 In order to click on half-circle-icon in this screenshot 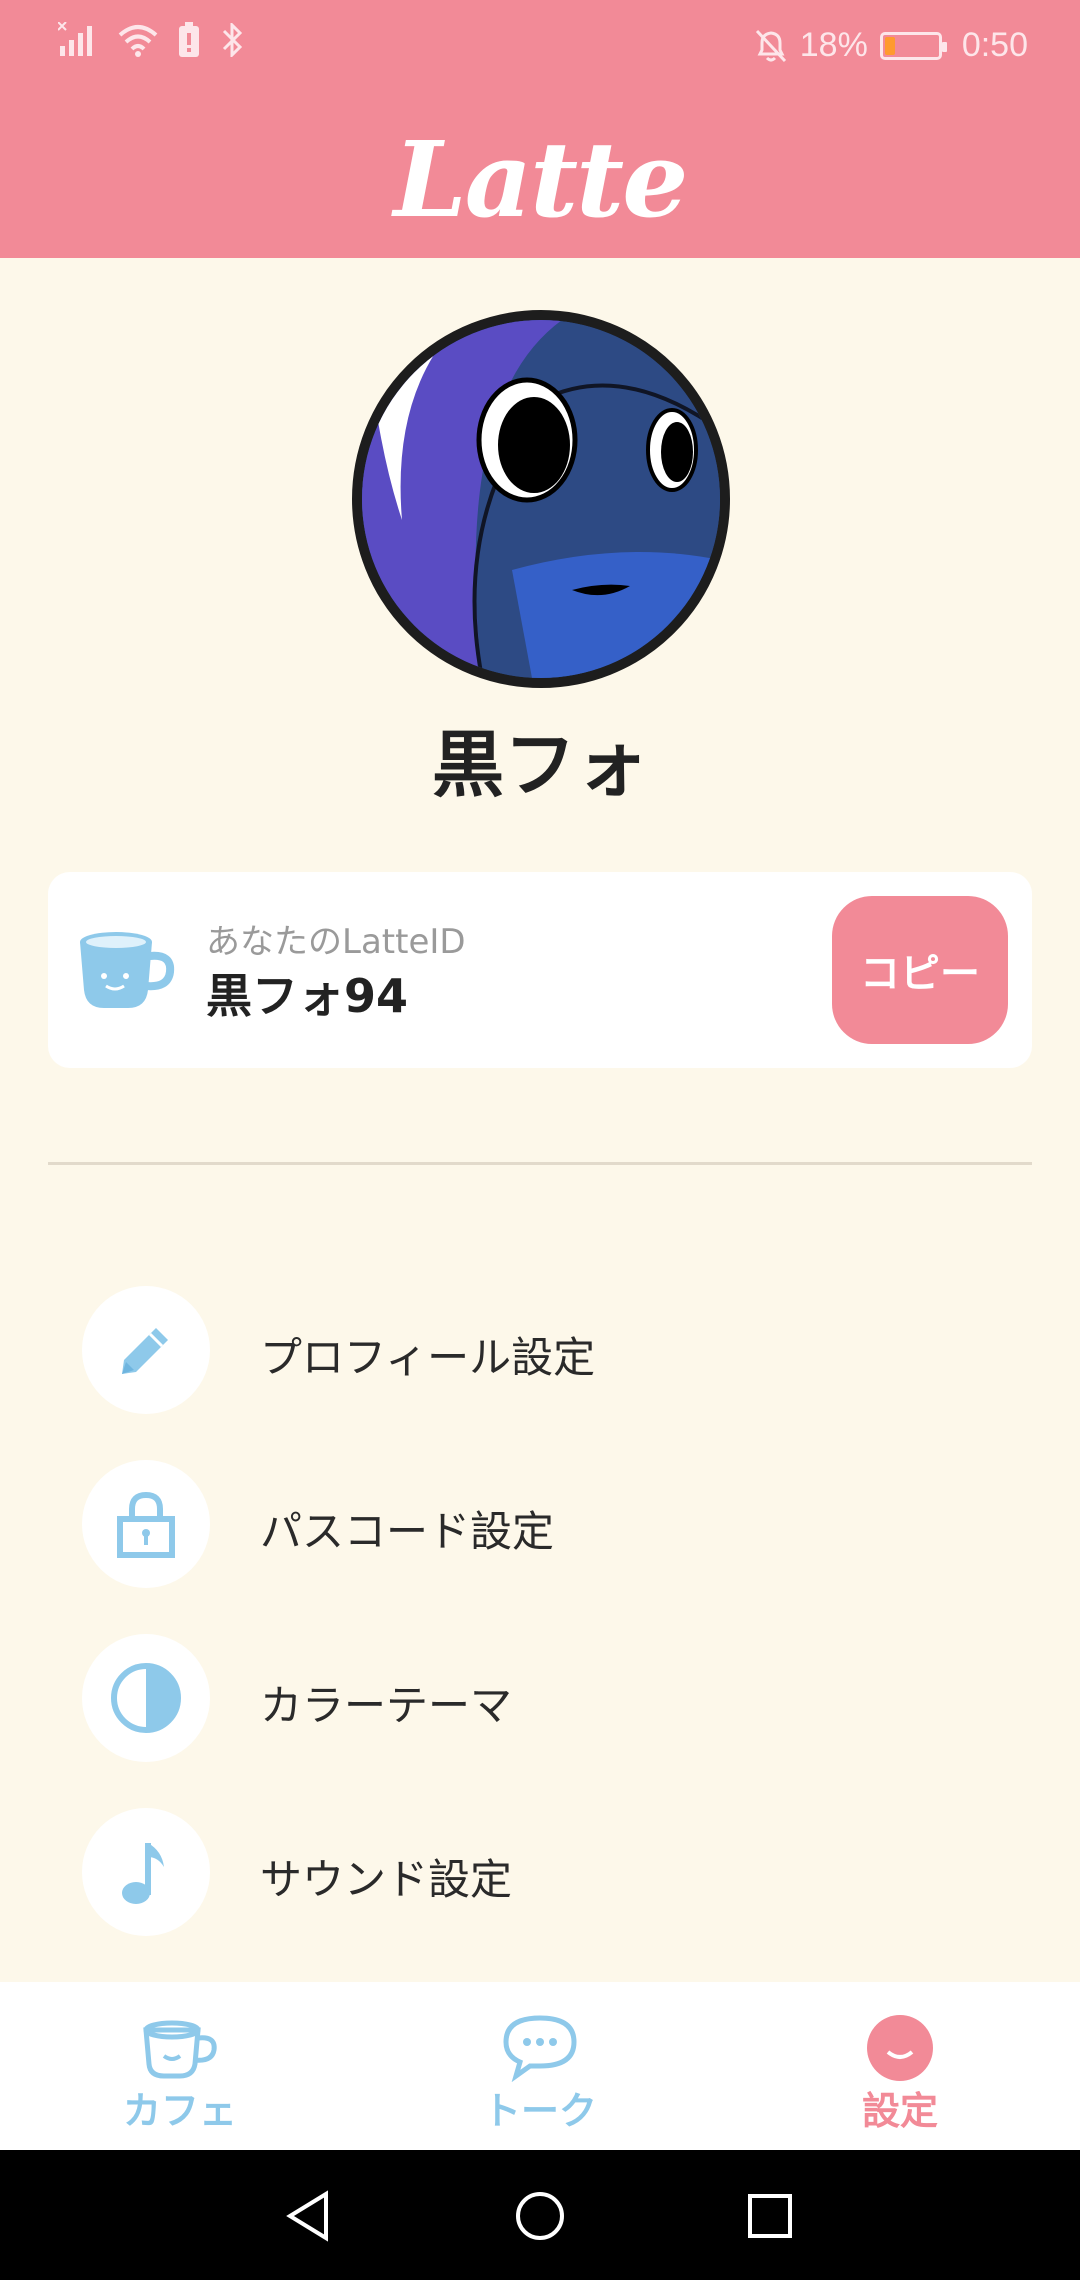, I will do `click(146, 1698)`.